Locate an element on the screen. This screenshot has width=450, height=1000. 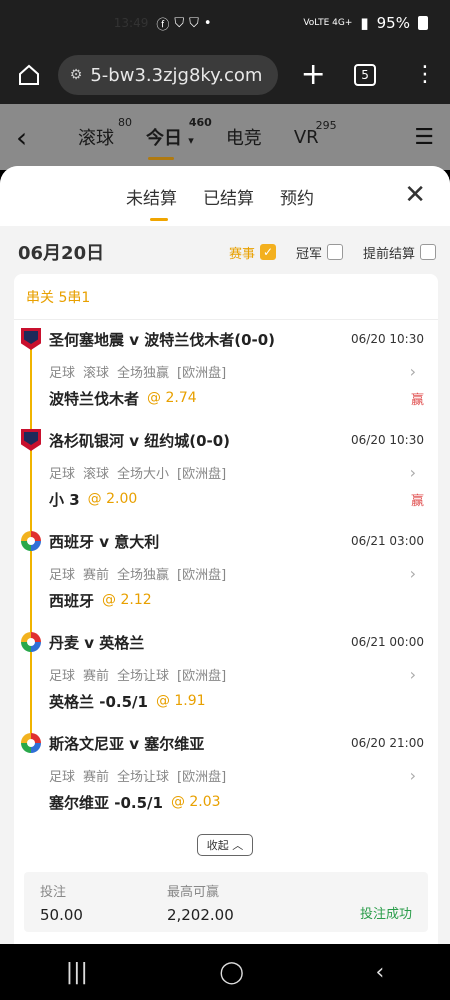
odds: @ 2.00 is located at coordinates (112, 499).